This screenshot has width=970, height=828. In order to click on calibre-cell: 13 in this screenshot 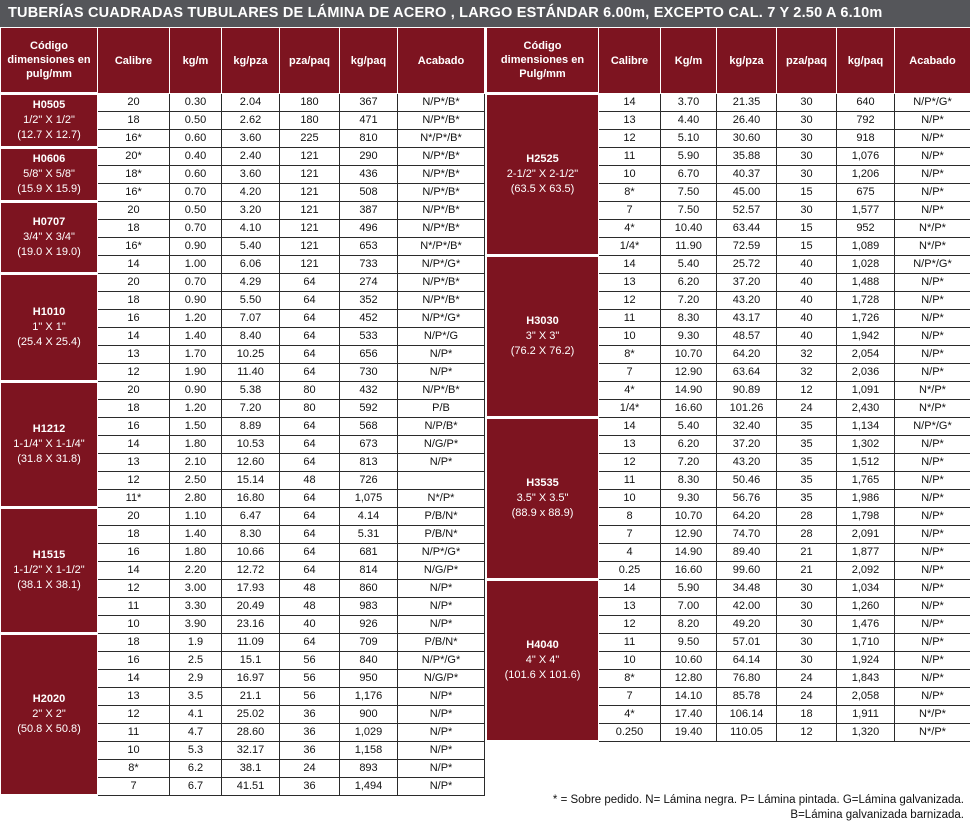, I will do `click(133, 354)`.